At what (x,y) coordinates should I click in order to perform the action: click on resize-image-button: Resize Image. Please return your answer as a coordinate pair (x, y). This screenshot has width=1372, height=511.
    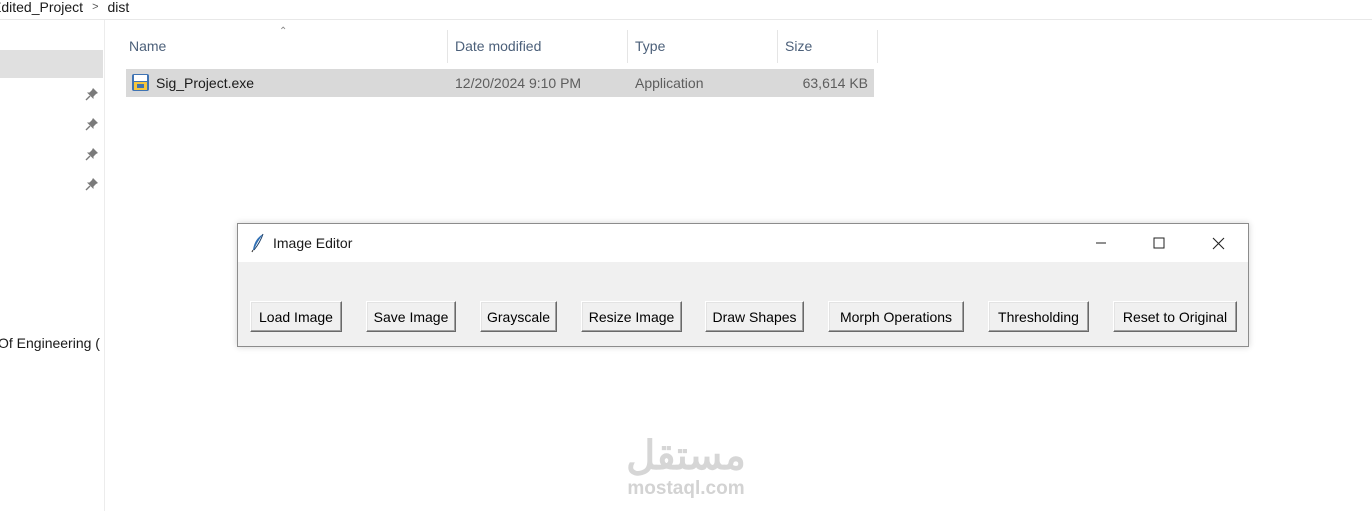
    Looking at the image, I should click on (631, 316).